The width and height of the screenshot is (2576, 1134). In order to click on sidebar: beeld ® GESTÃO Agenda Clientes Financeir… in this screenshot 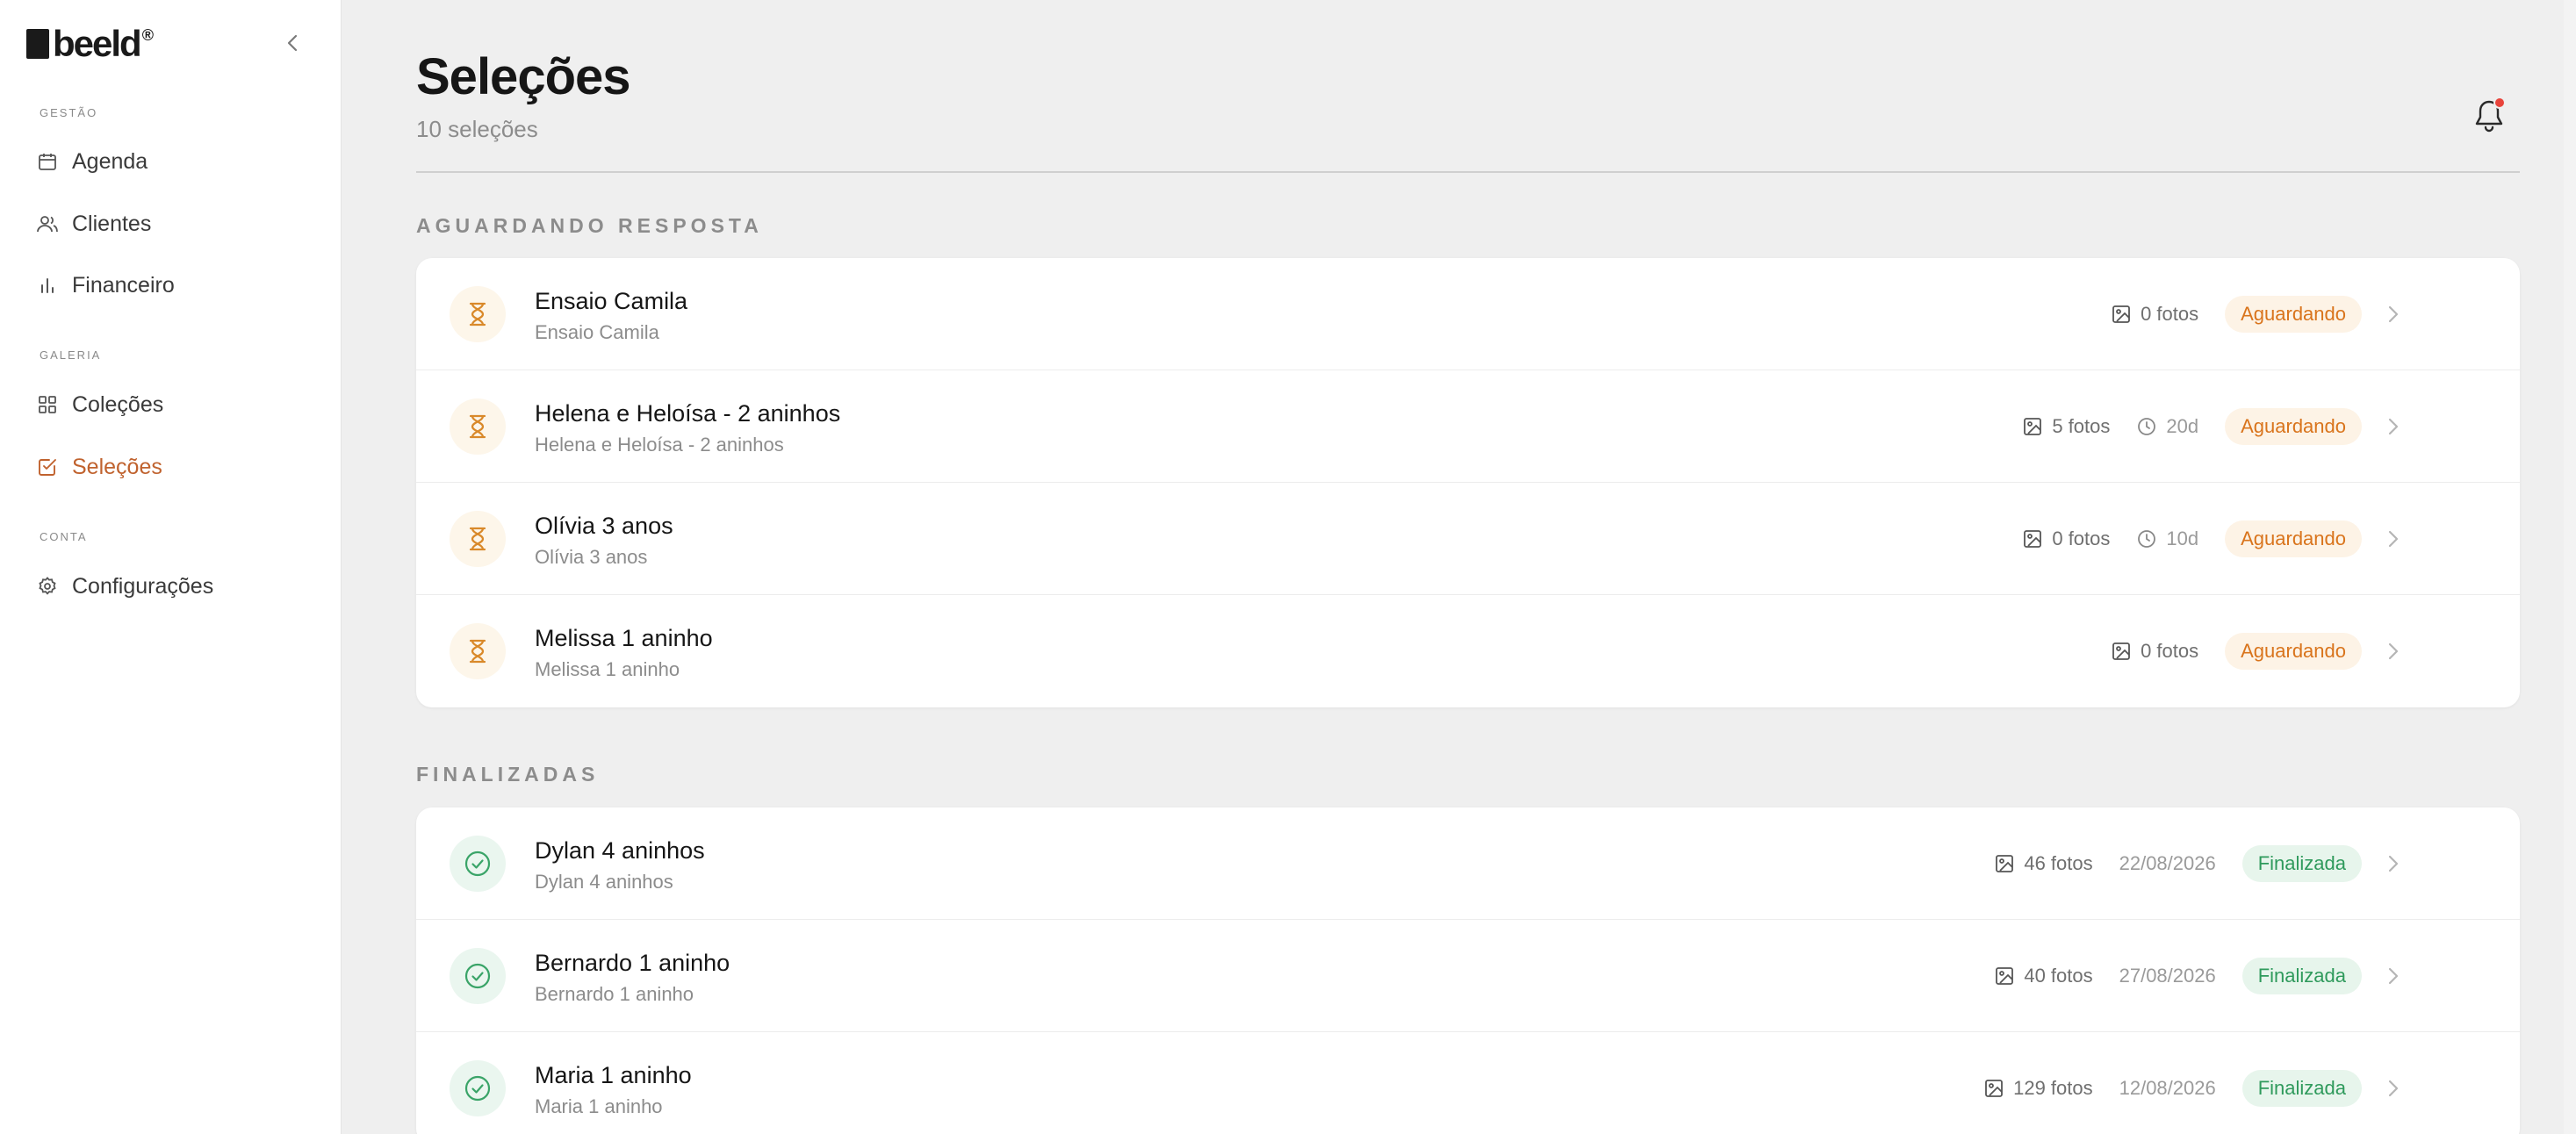, I will do `click(171, 567)`.